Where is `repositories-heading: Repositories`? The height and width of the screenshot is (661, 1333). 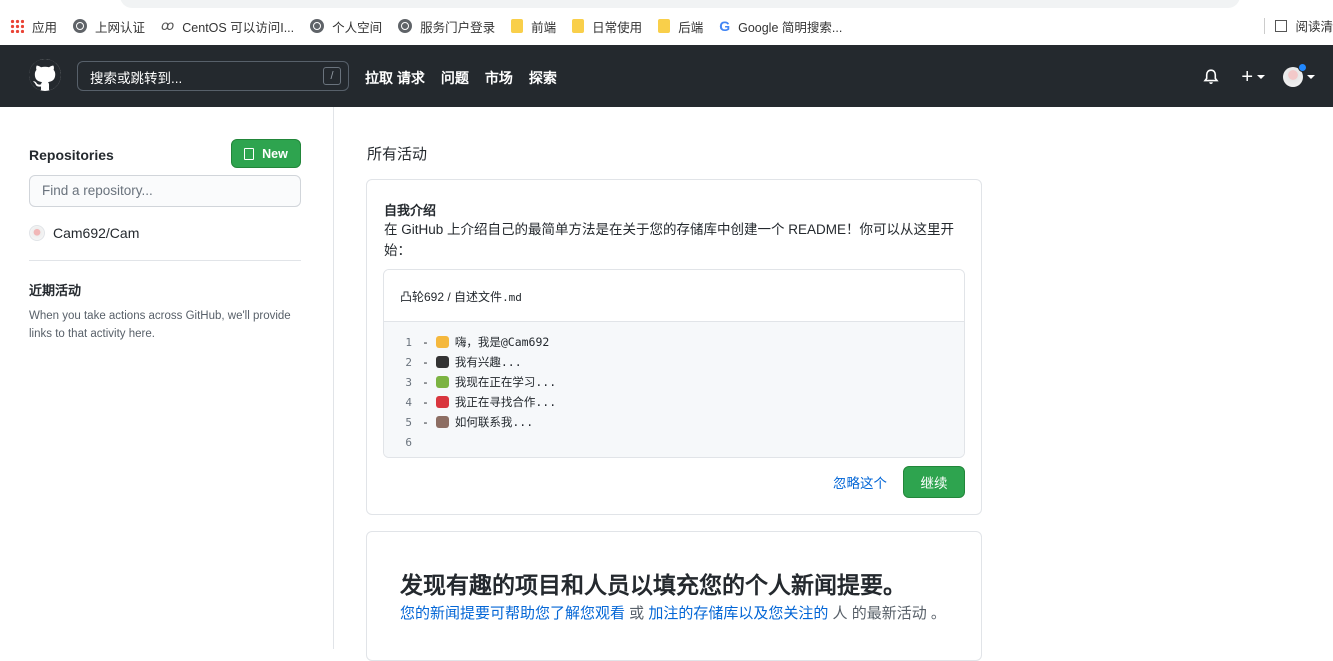 repositories-heading: Repositories is located at coordinates (71, 155).